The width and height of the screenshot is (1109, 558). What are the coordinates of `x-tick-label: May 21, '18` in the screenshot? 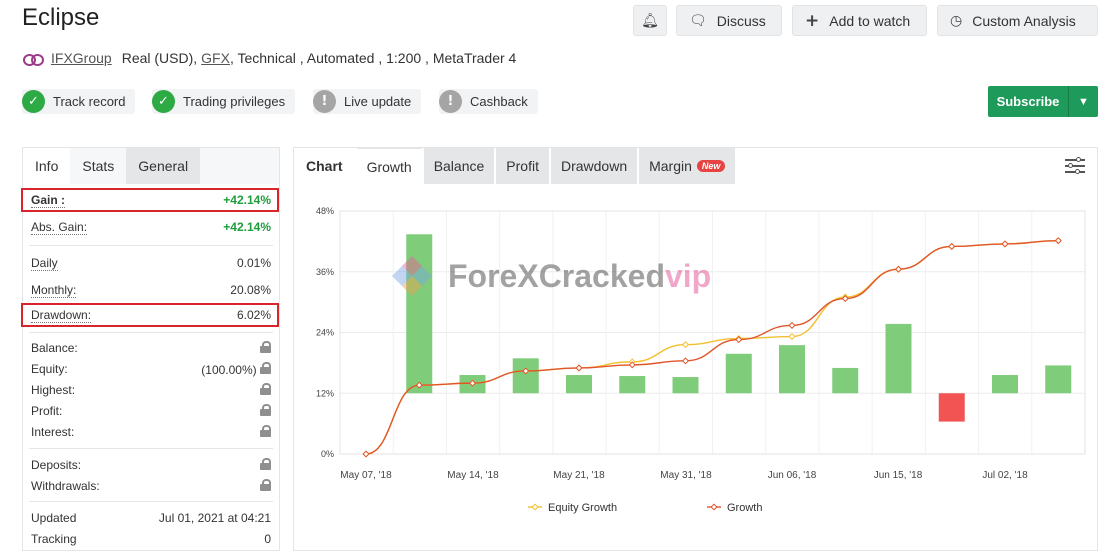 It's located at (579, 475).